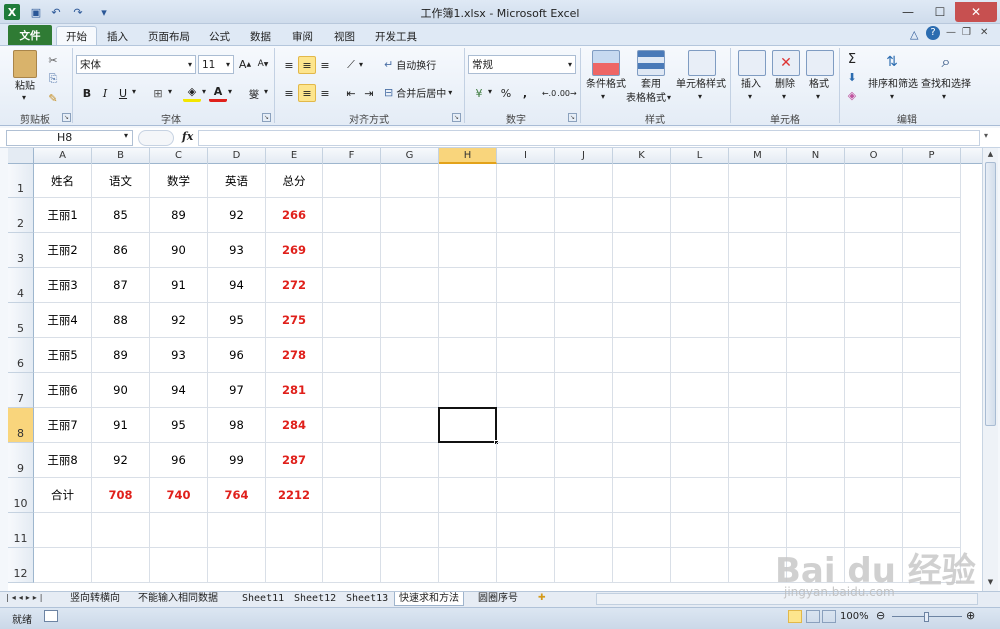 The width and height of the screenshot is (1000, 629). Describe the element at coordinates (468, 460) in the screenshot. I see `cell-h9` at that location.